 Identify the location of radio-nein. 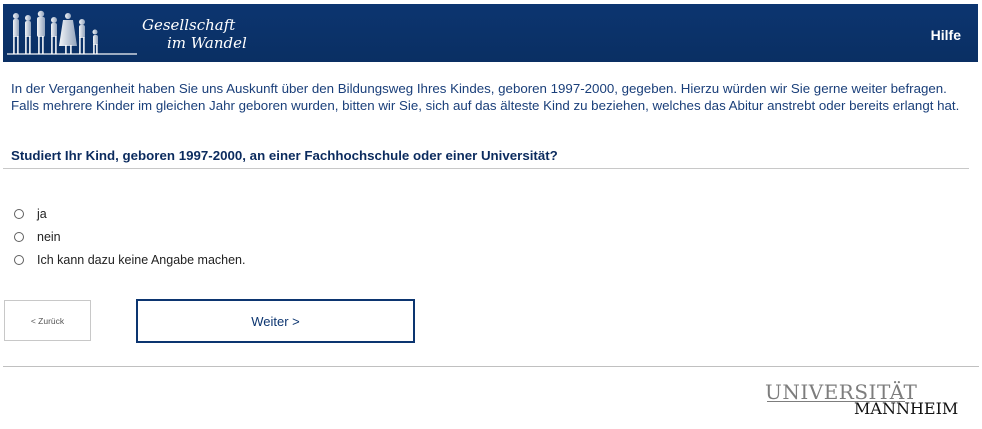
(19, 236).